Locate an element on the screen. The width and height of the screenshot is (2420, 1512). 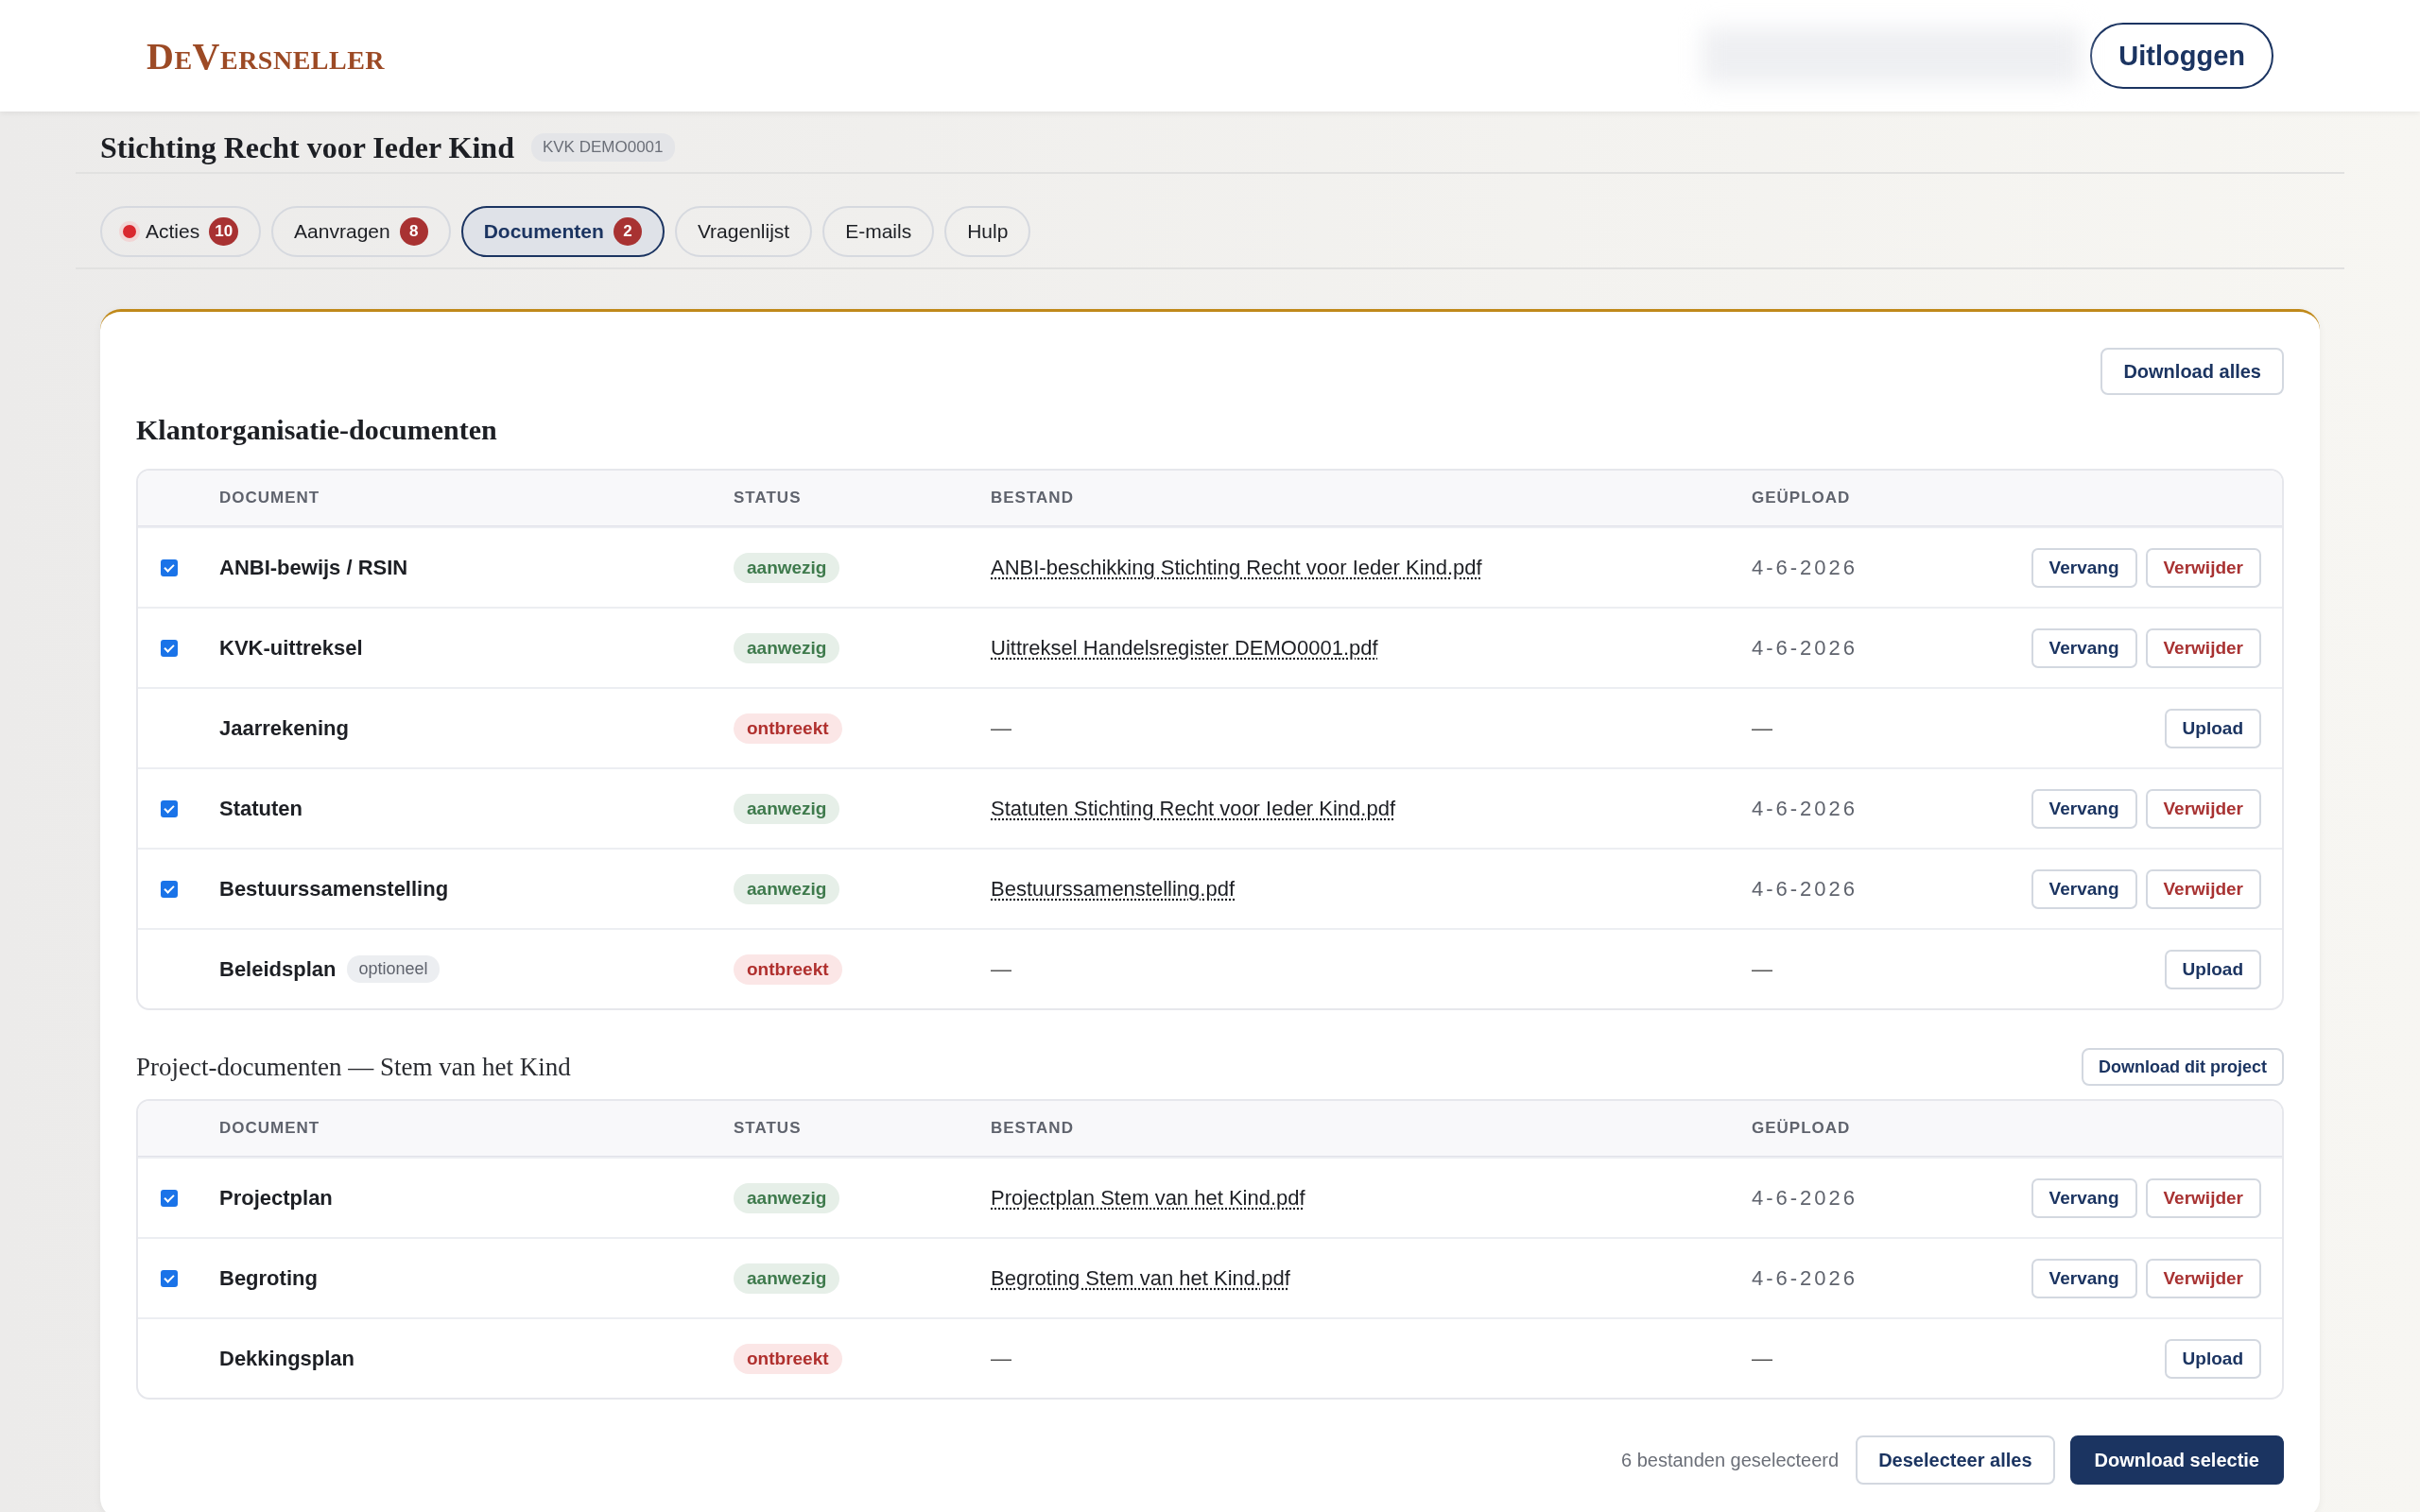
count-badge: 2 is located at coordinates (627, 231).